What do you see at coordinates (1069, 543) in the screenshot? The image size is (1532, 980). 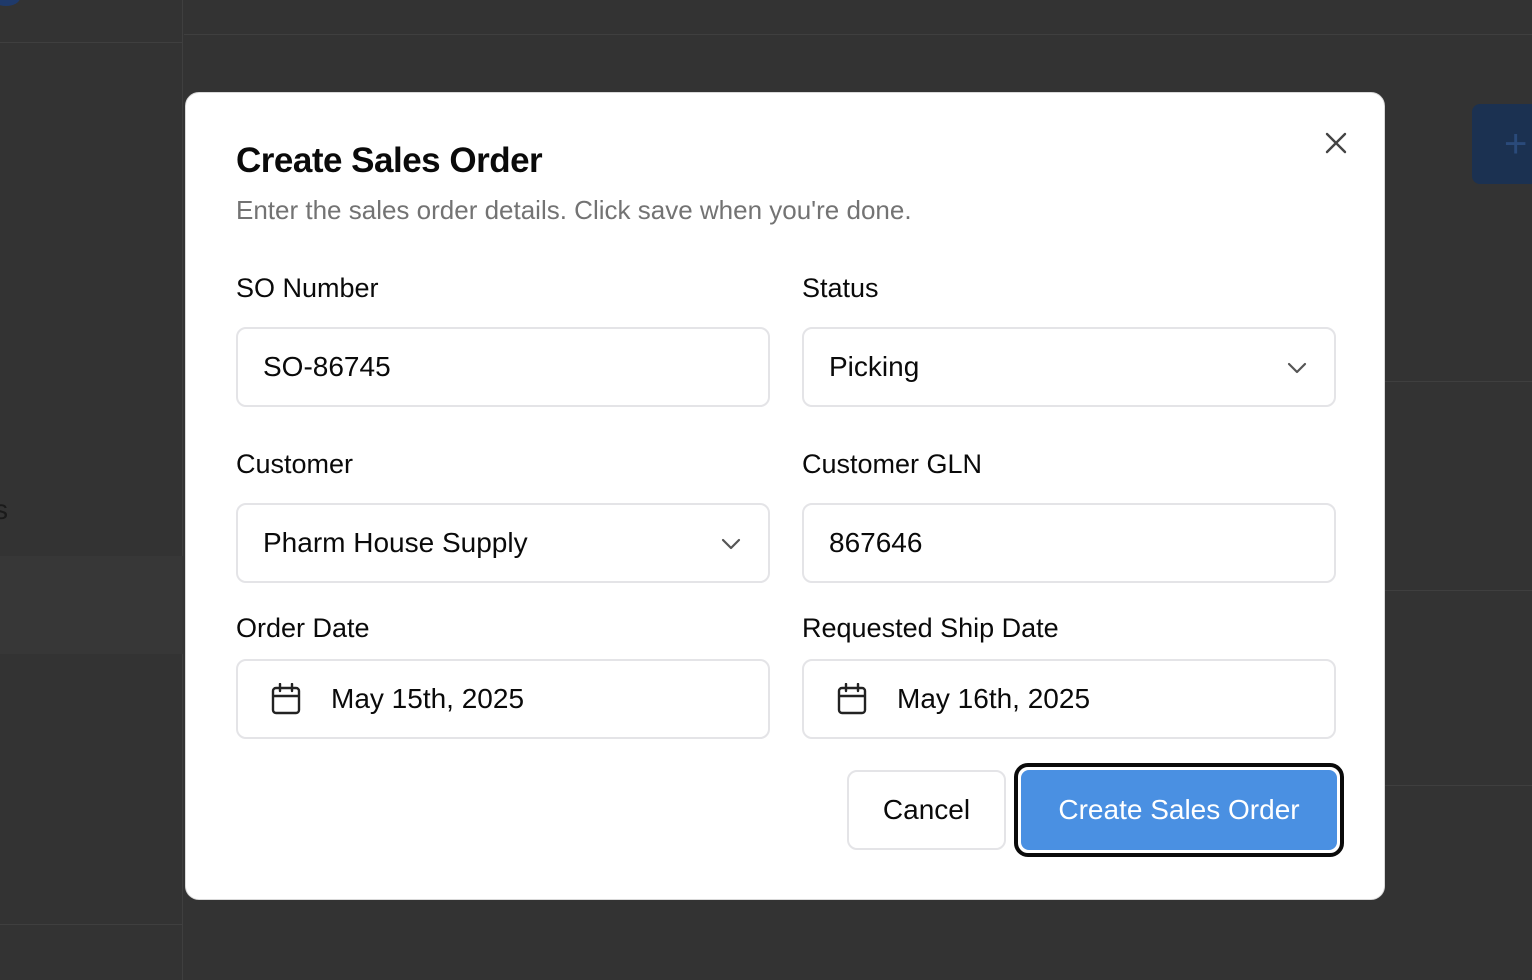 I see `customer-gln-input: 867646` at bounding box center [1069, 543].